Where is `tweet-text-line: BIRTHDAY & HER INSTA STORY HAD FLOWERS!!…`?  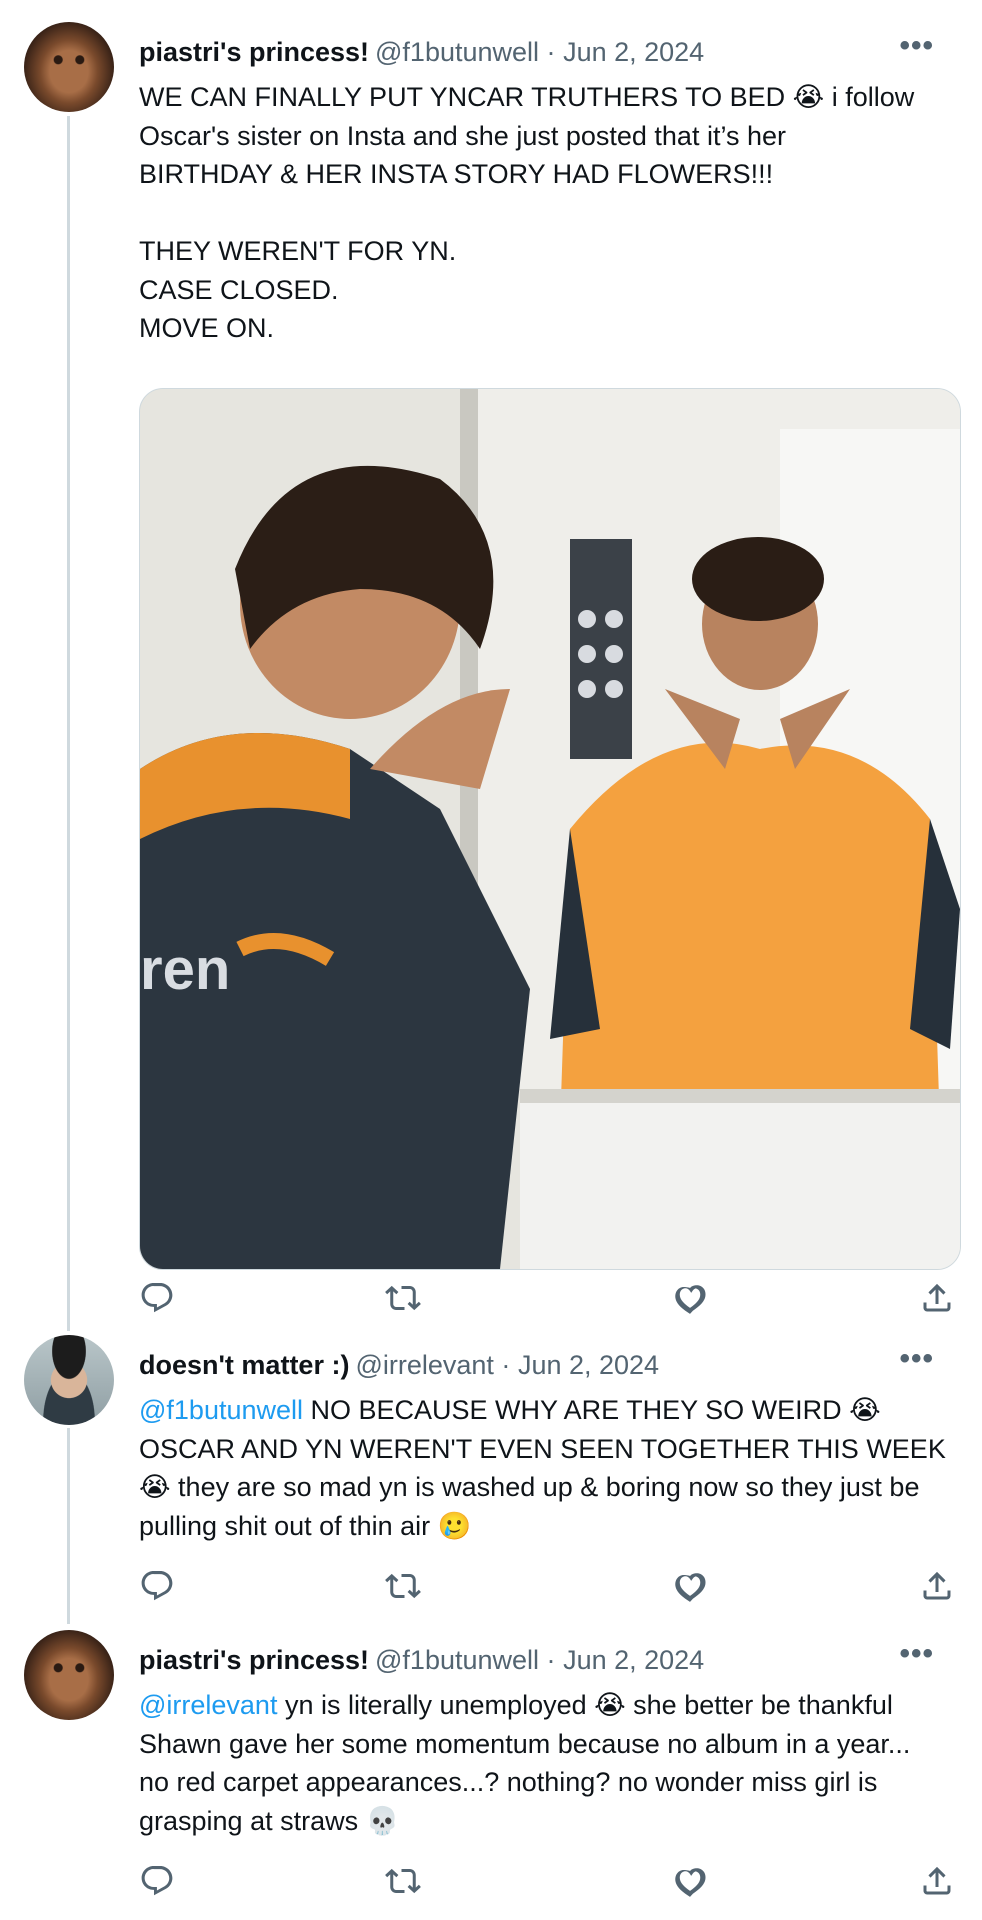
tweet-text-line: BIRTHDAY & HER INSTA STORY HAD FLOWERS!!… is located at coordinates (456, 174).